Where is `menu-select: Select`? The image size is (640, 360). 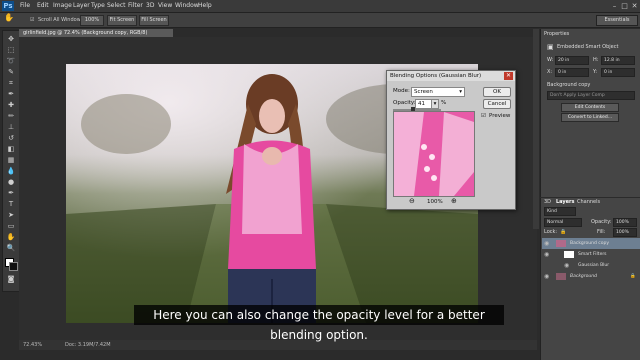 menu-select: Select is located at coordinates (116, 6).